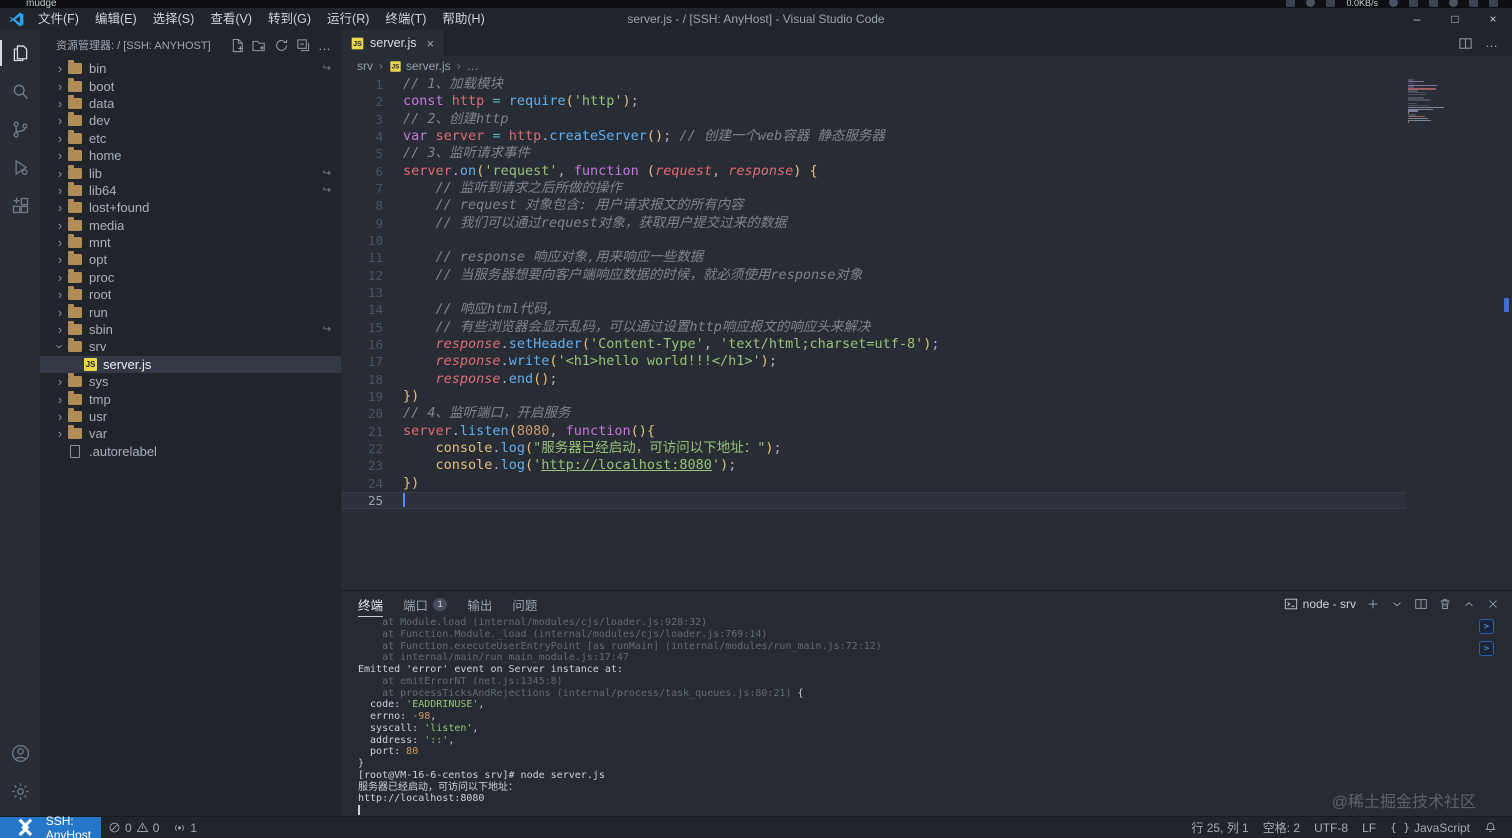  Describe the element at coordinates (873, 413) in the screenshot. I see `code-line: 20 // 4、监听端口，开启服务` at that location.